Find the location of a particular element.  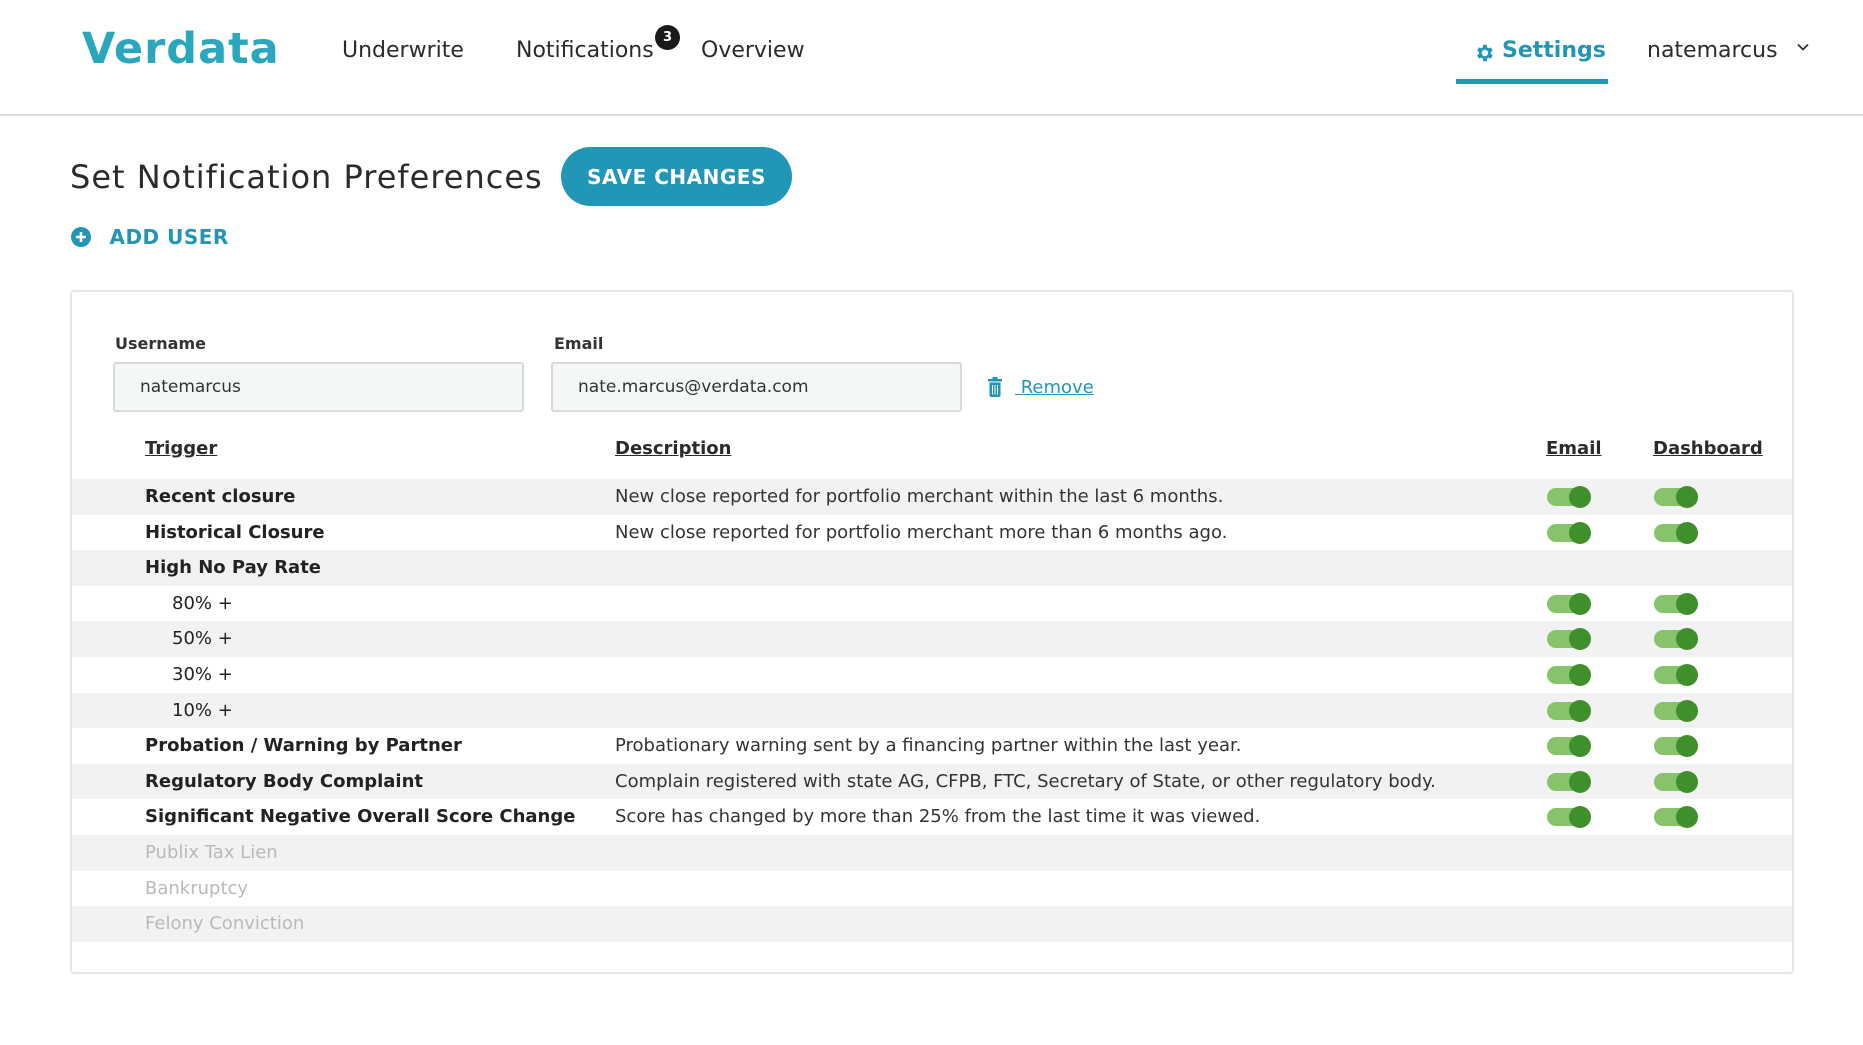

trigger-label: 80% + is located at coordinates (202, 603).